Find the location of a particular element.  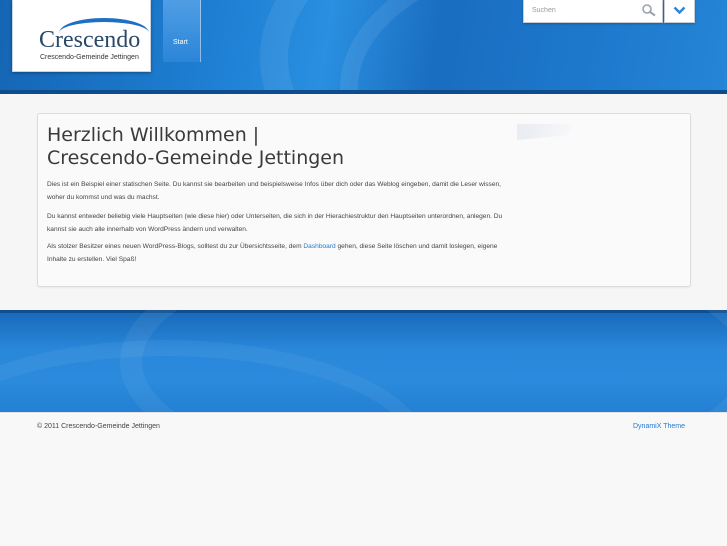

logo-tagline: Crescendo-Gemeinde Jettingen is located at coordinates (89, 57).